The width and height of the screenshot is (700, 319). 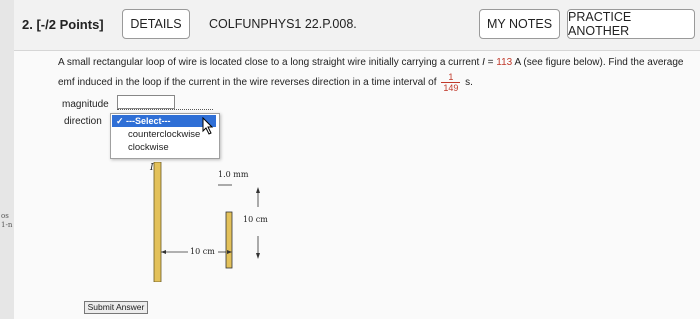 I want to click on width-arrow-left, so click(x=163, y=252).